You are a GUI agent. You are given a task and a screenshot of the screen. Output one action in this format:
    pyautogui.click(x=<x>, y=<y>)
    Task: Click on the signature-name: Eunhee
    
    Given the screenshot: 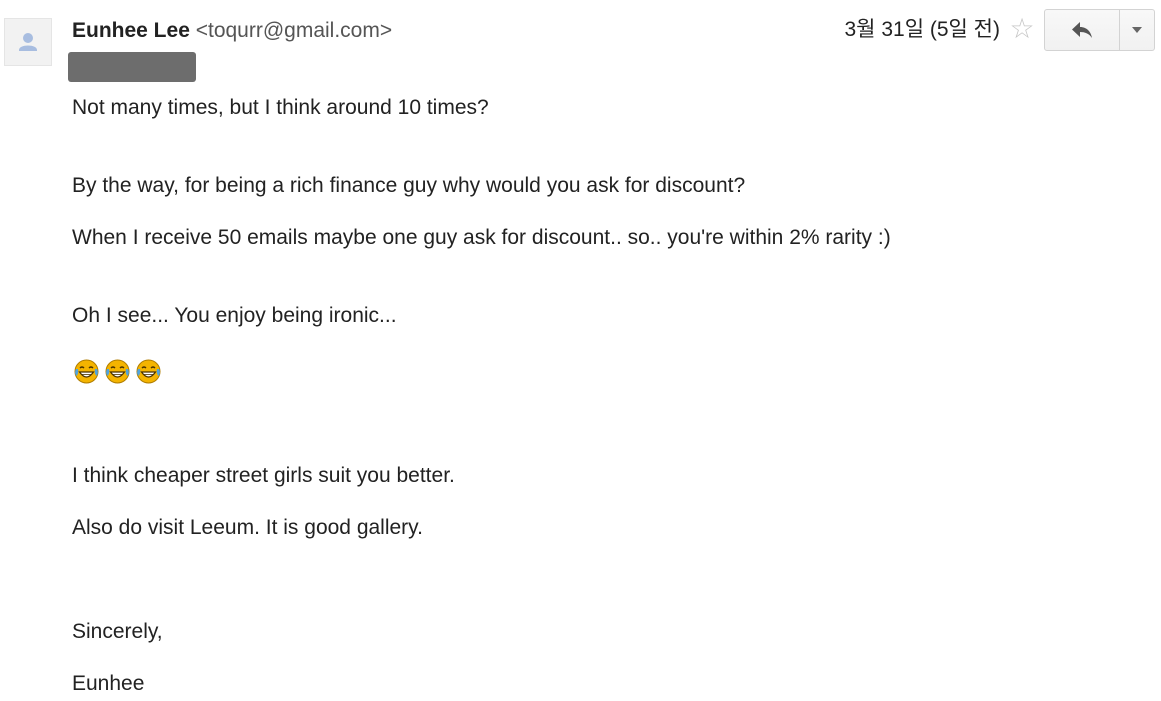 What is the action you would take?
    pyautogui.click(x=108, y=683)
    